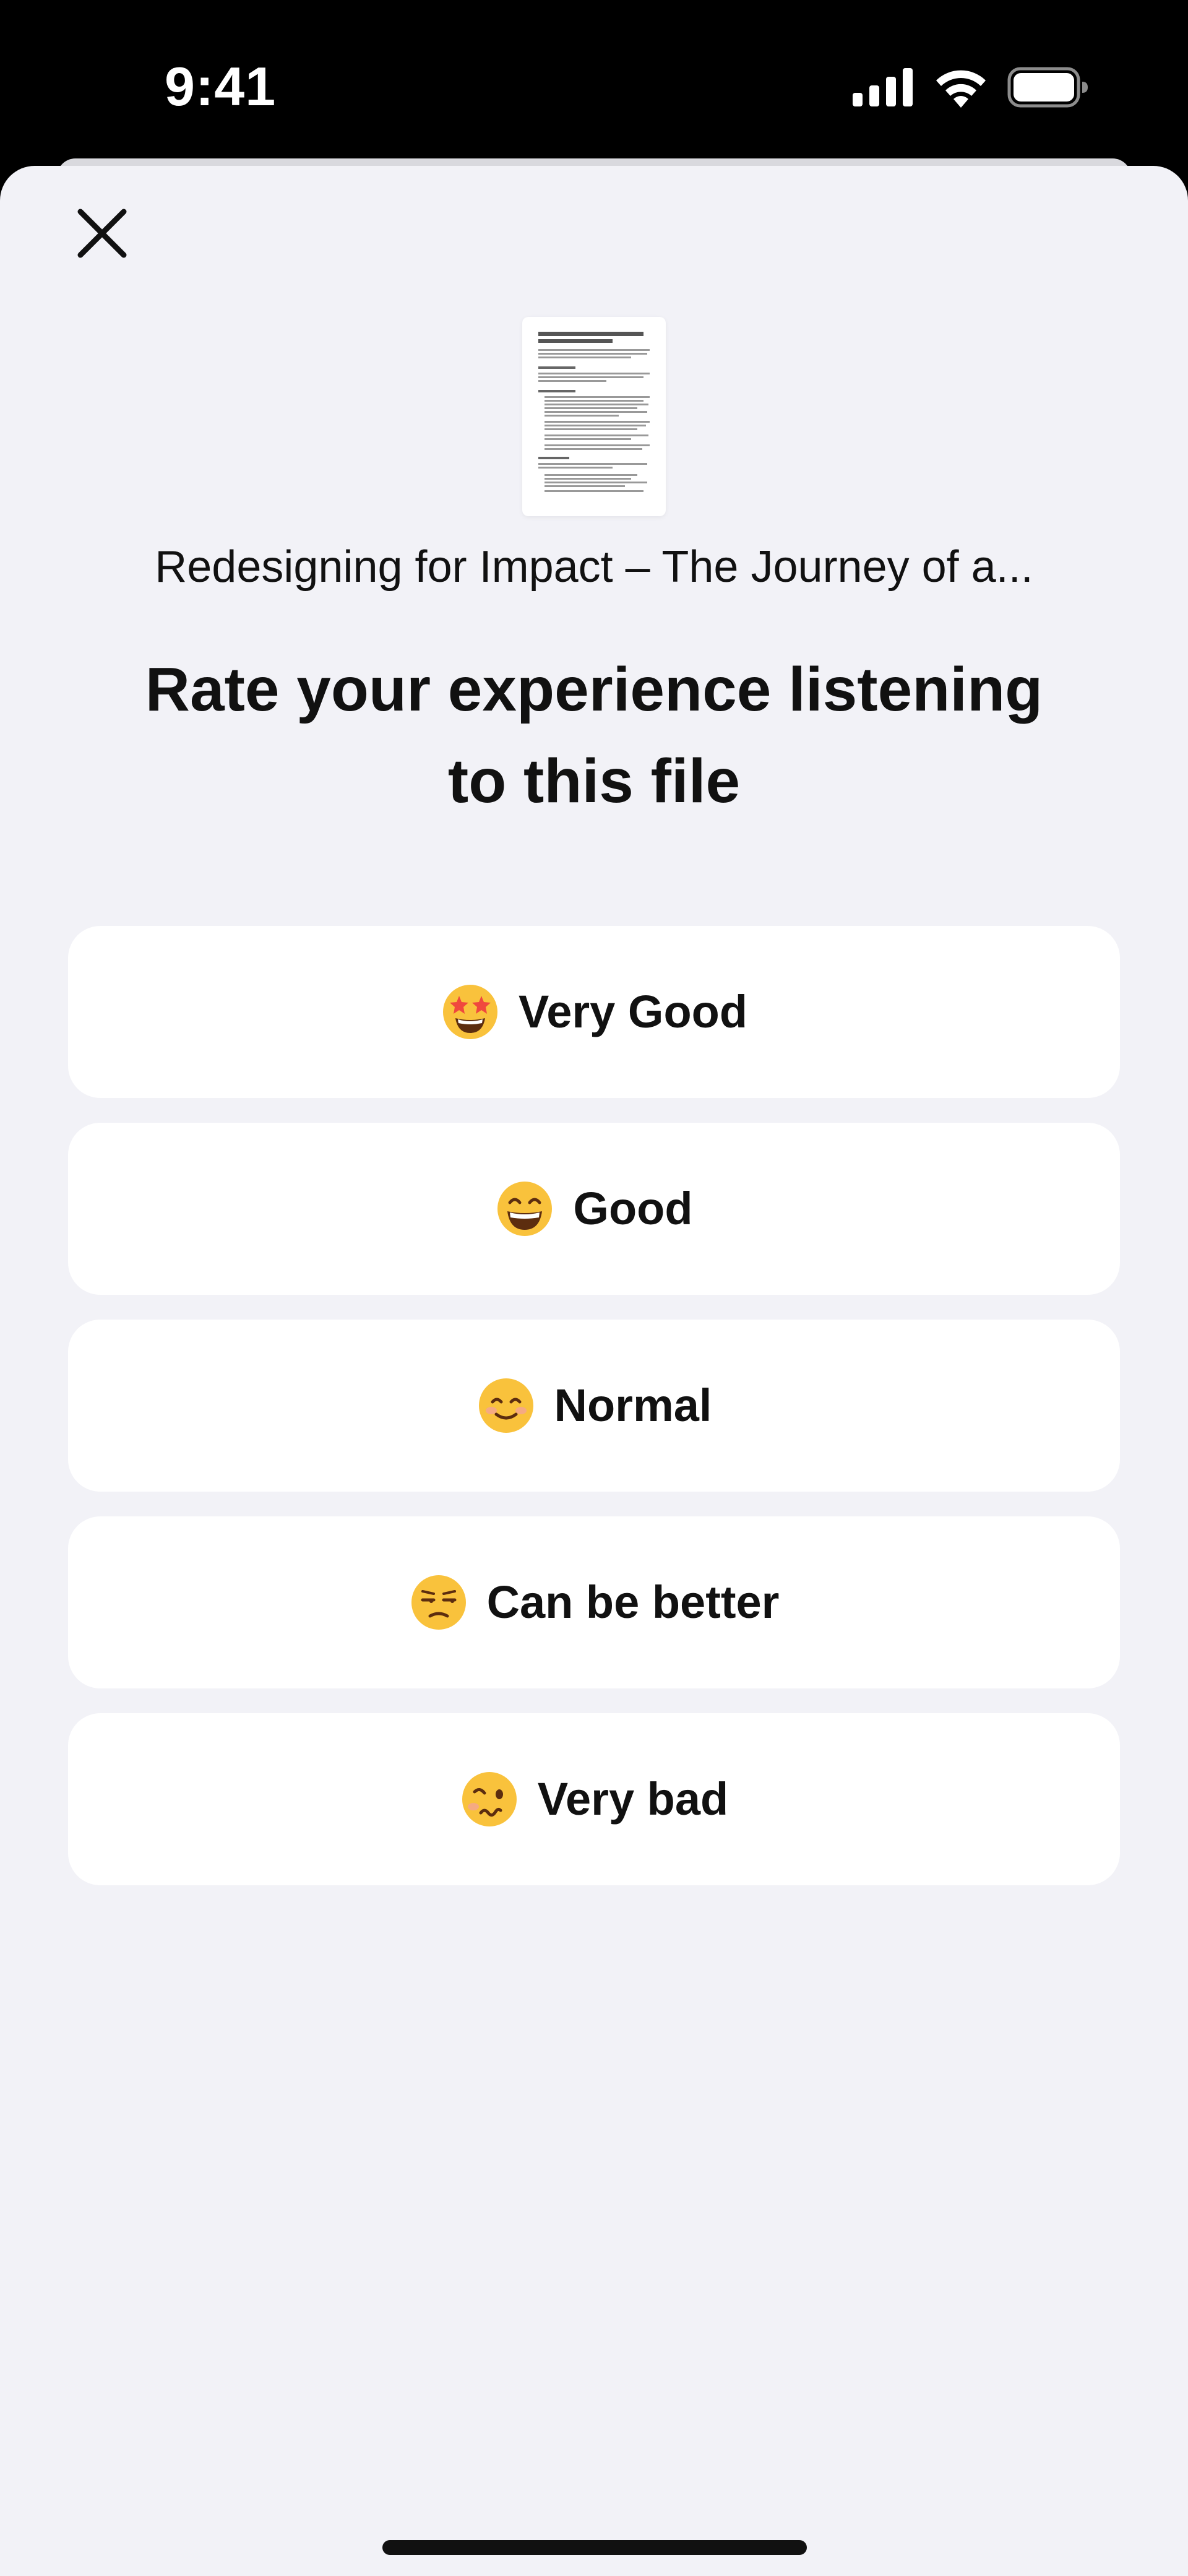 This screenshot has height=2576, width=1188. I want to click on rating-option-can-be-better: Can be better, so click(594, 1602).